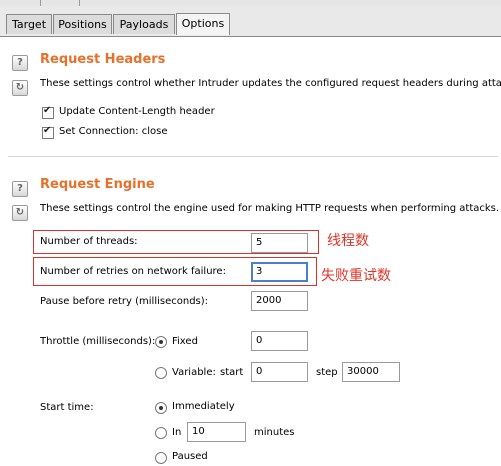 This screenshot has width=501, height=466. I want to click on request-engine-title: Request Engine, so click(97, 184).